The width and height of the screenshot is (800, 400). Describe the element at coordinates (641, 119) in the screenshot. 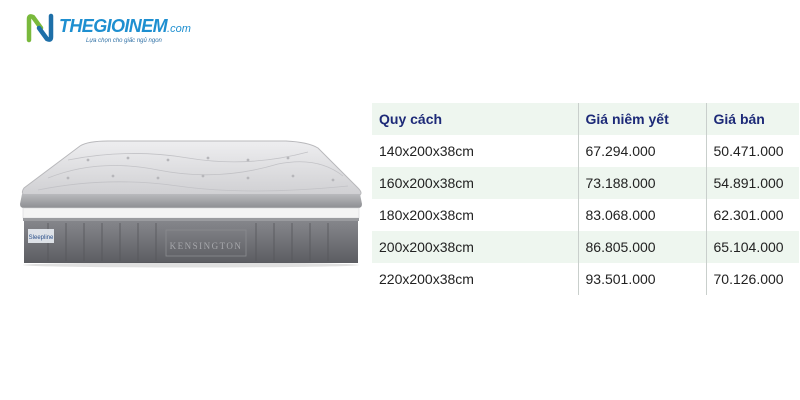

I see `header-list-price: Giá niêm yết` at that location.